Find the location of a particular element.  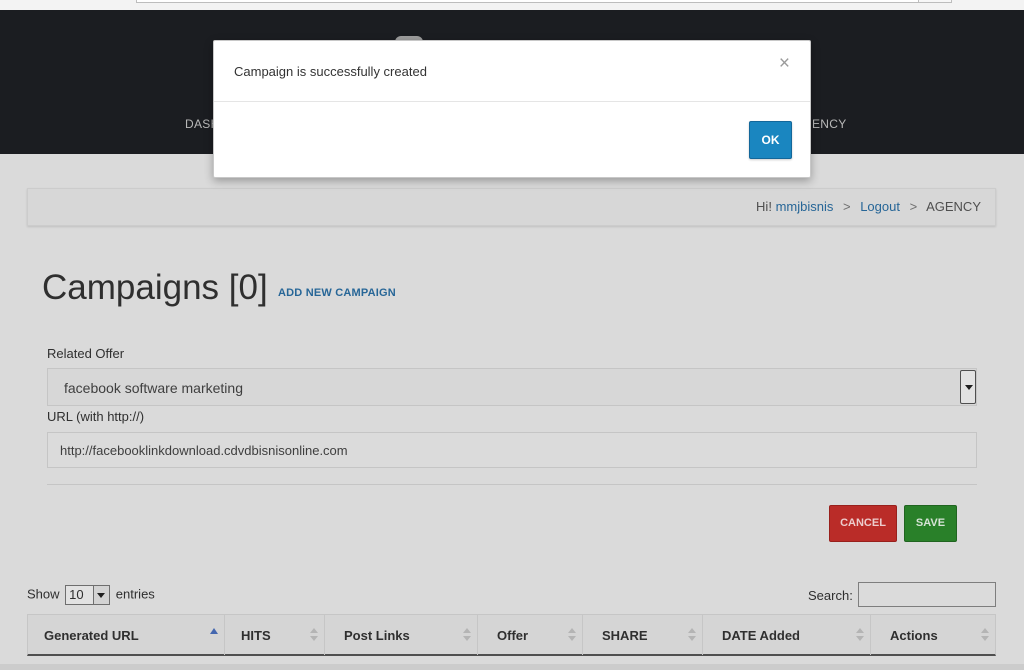

browser-button is located at coordinates (935, 1).